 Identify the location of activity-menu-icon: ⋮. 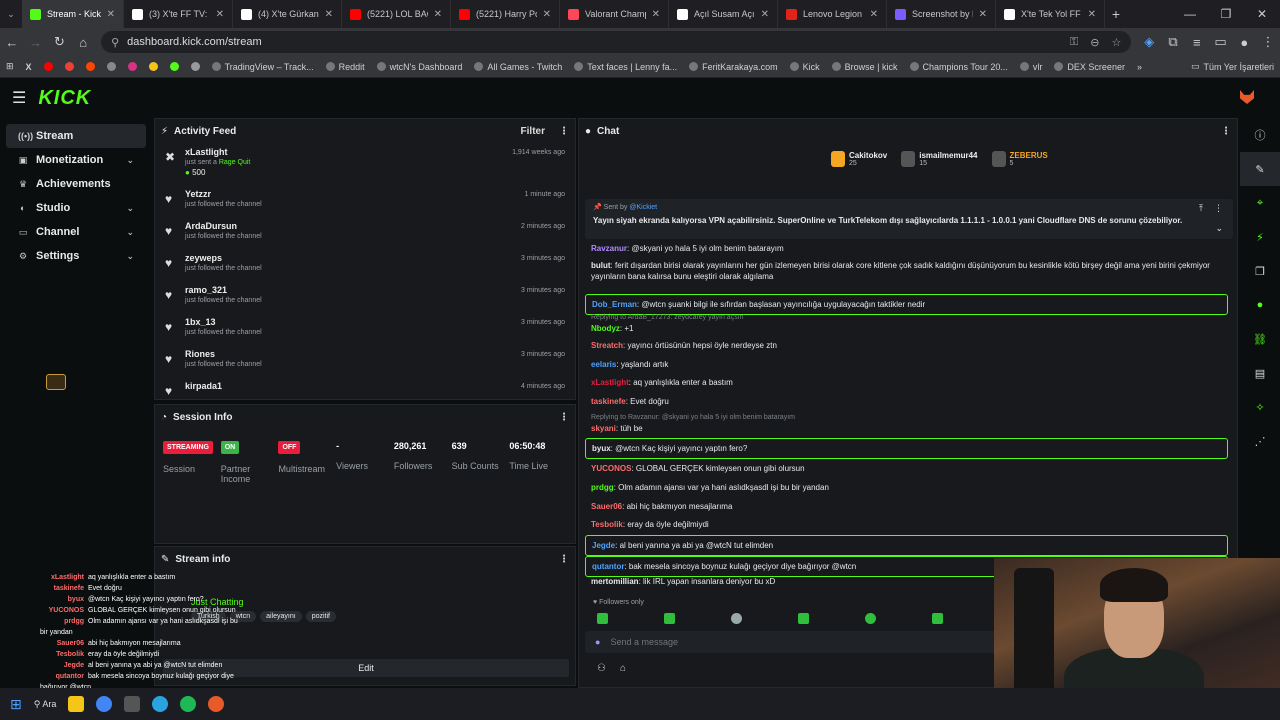
(564, 131).